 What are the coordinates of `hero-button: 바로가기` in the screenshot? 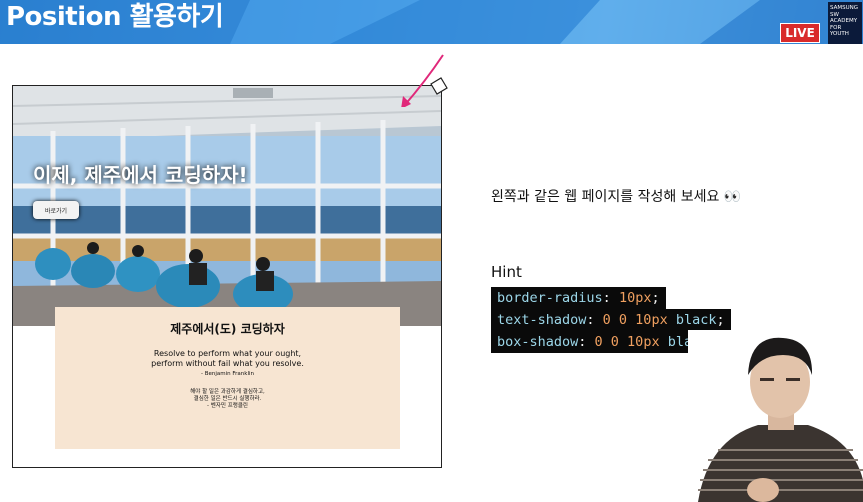 It's located at (56, 210).